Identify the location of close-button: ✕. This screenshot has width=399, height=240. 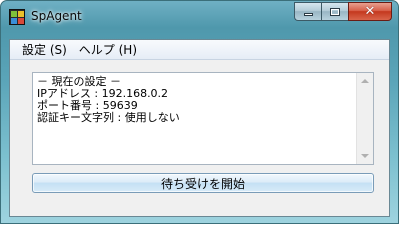
(370, 11).